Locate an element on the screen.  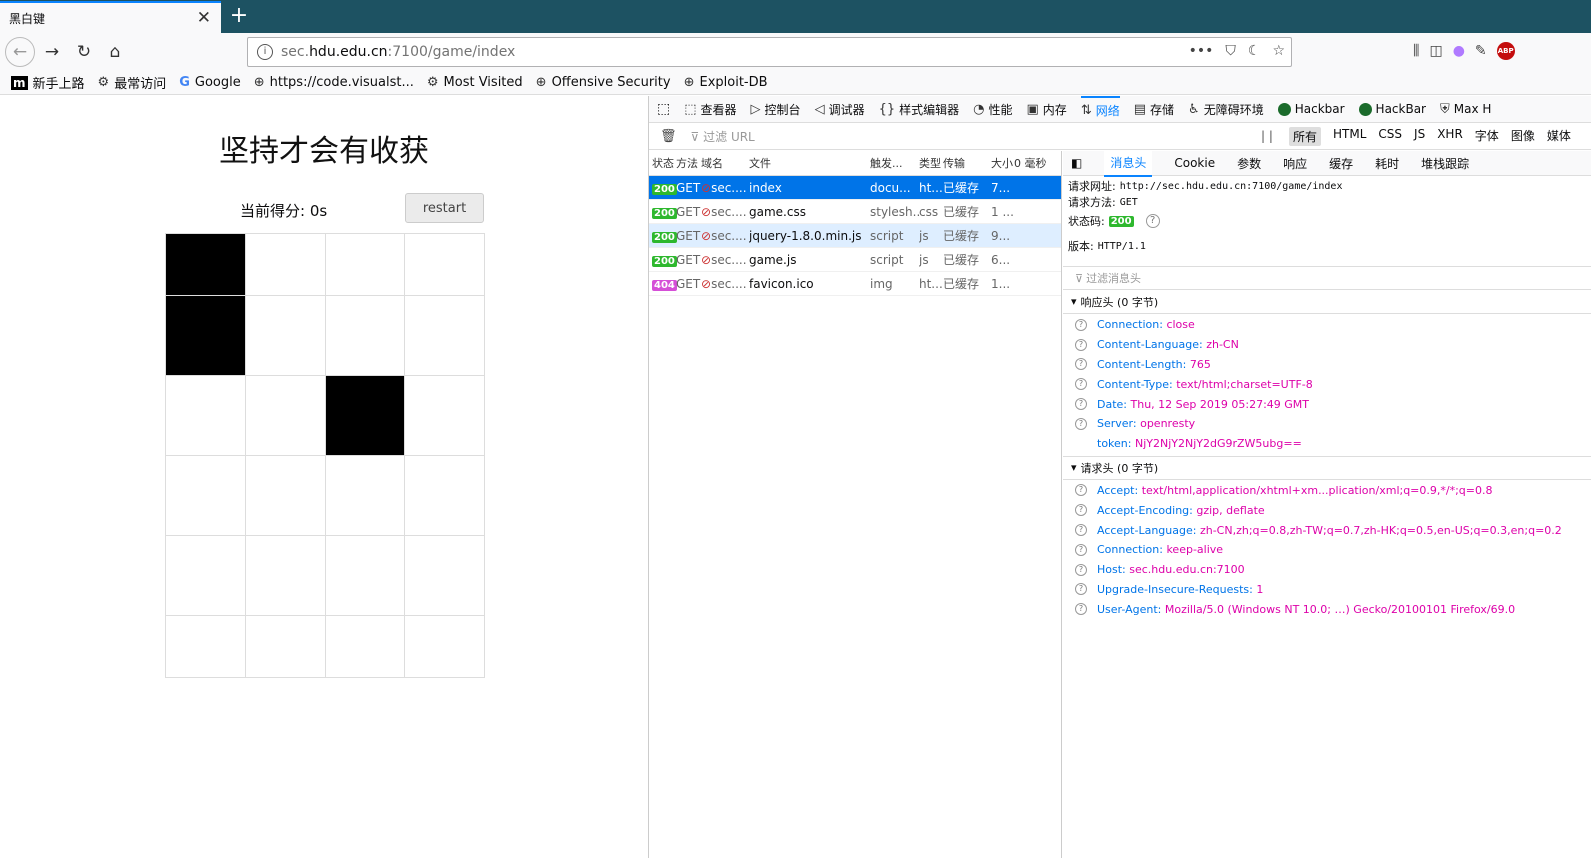
detail-tab: 响应 is located at coordinates (1295, 163).